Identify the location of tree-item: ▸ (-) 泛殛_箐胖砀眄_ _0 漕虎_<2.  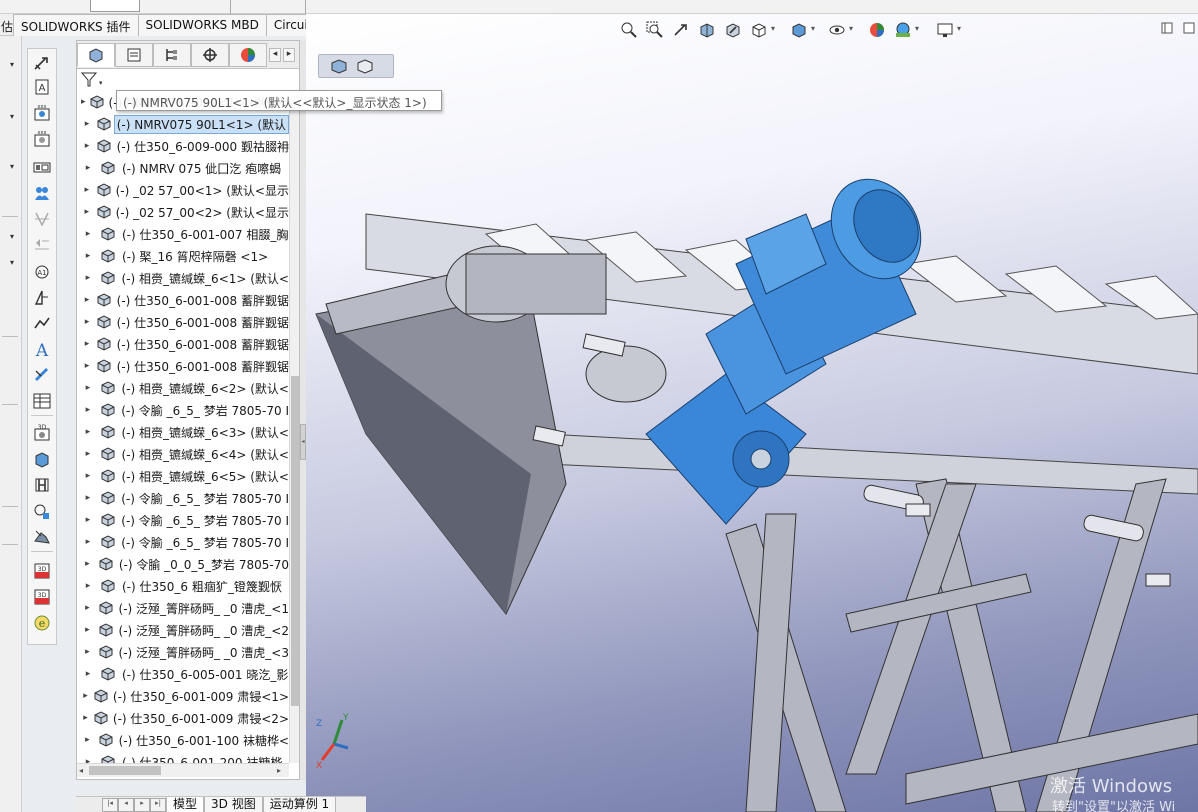
(183, 630).